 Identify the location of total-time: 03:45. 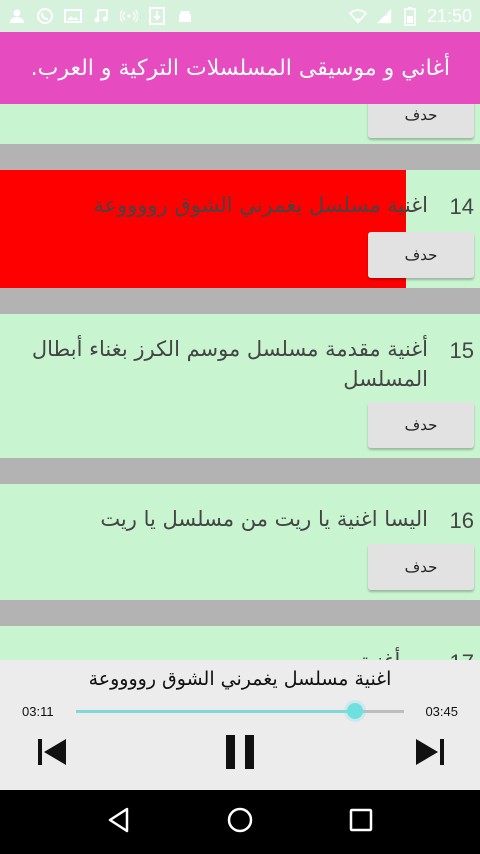
(441, 711).